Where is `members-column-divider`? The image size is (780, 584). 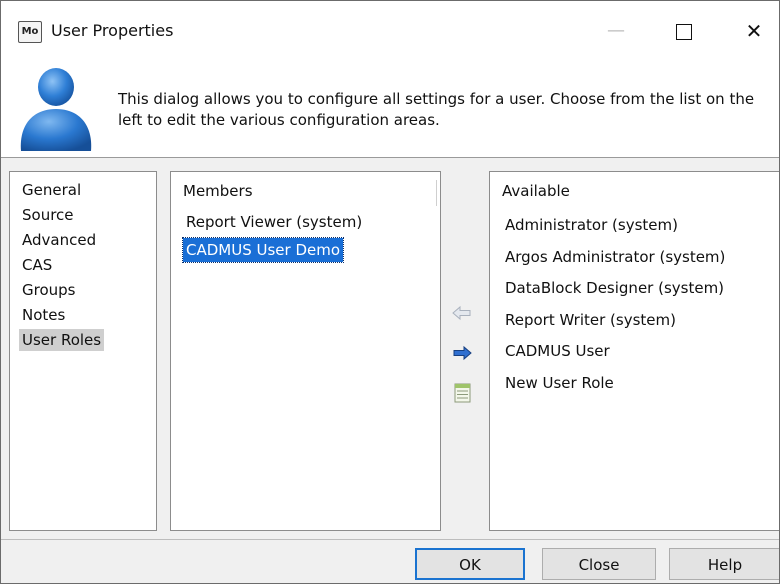
members-column-divider is located at coordinates (436, 193).